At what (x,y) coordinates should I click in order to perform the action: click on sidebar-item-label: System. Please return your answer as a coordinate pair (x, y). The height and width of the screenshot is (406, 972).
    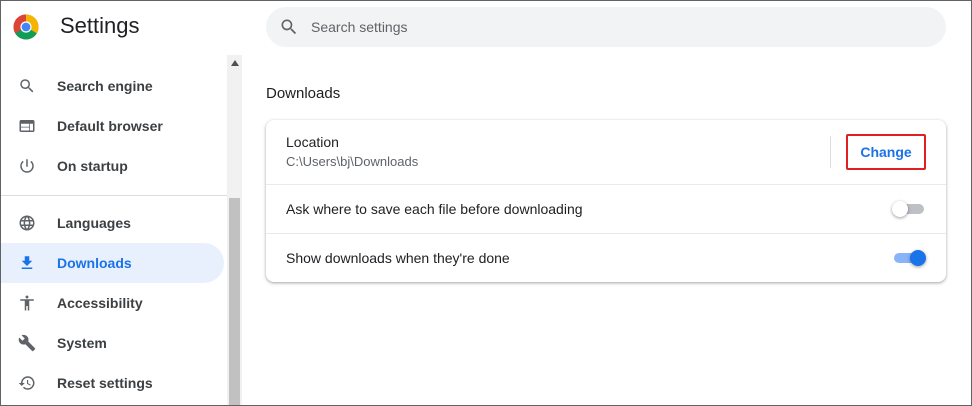
    Looking at the image, I should click on (82, 343).